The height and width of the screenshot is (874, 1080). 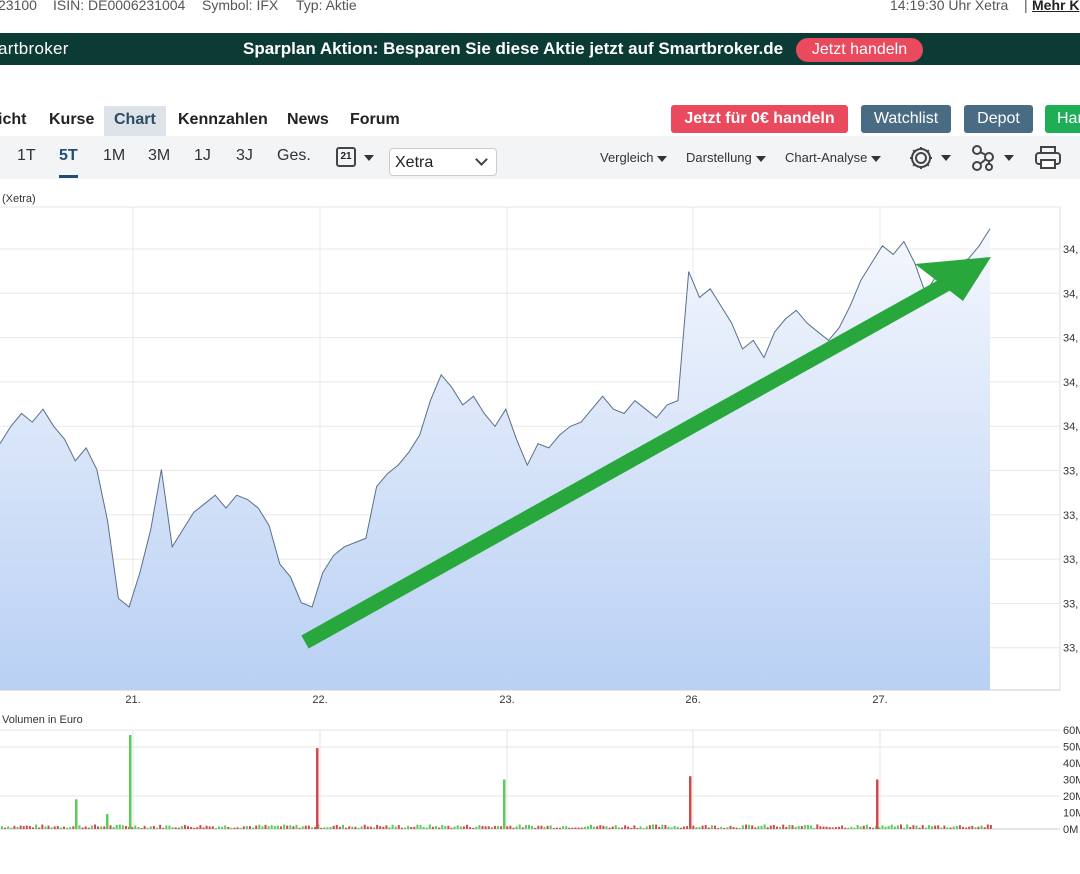 What do you see at coordinates (71, 121) in the screenshot?
I see `tab-kurse: Kurse` at bounding box center [71, 121].